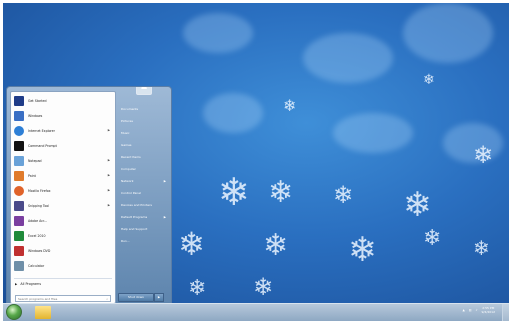  I want to click on program-item: Windows, so click(64, 116).